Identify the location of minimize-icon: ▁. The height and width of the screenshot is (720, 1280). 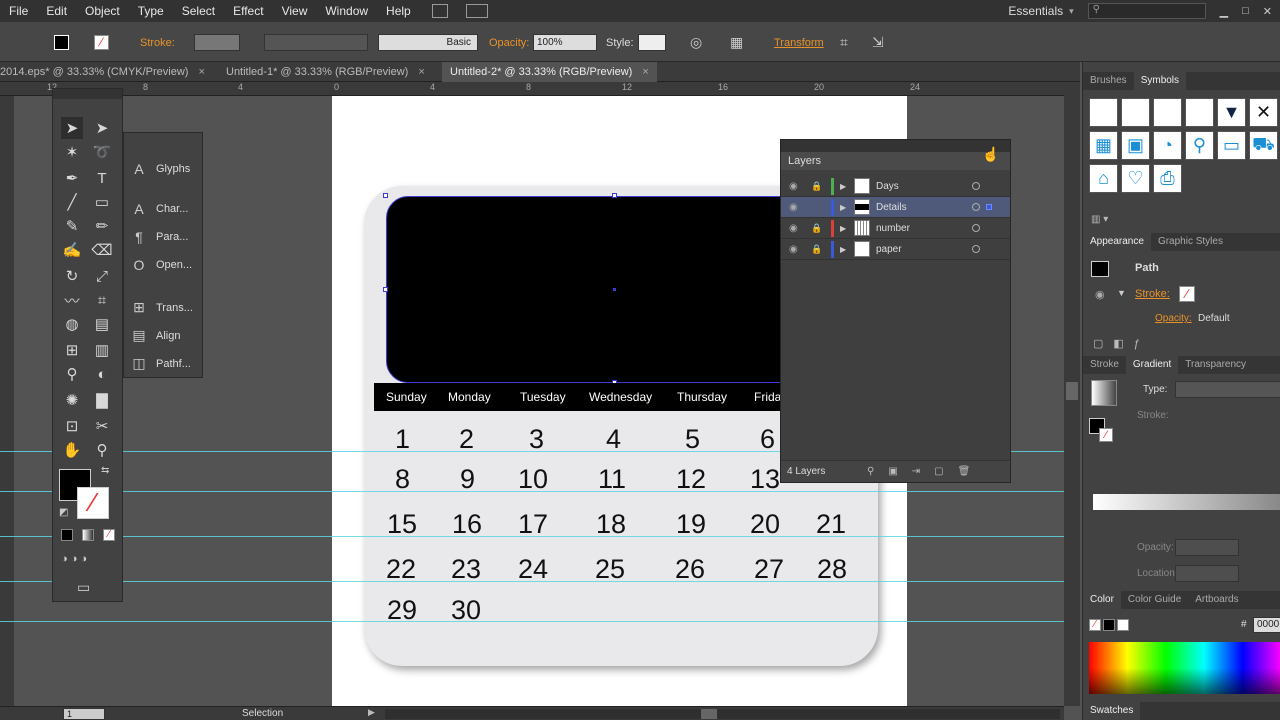
(1224, 11).